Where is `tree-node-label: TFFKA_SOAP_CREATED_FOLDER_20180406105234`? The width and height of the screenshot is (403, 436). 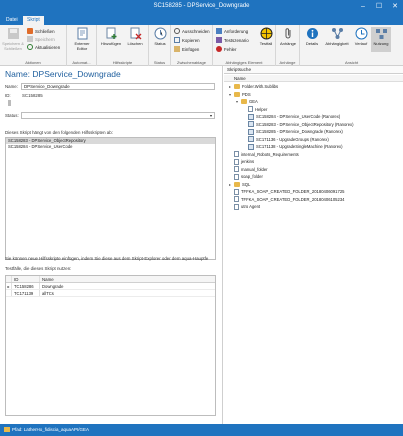 tree-node-label: TFFKA_SOAP_CREATED_FOLDER_20180406105234 is located at coordinates (293, 199).